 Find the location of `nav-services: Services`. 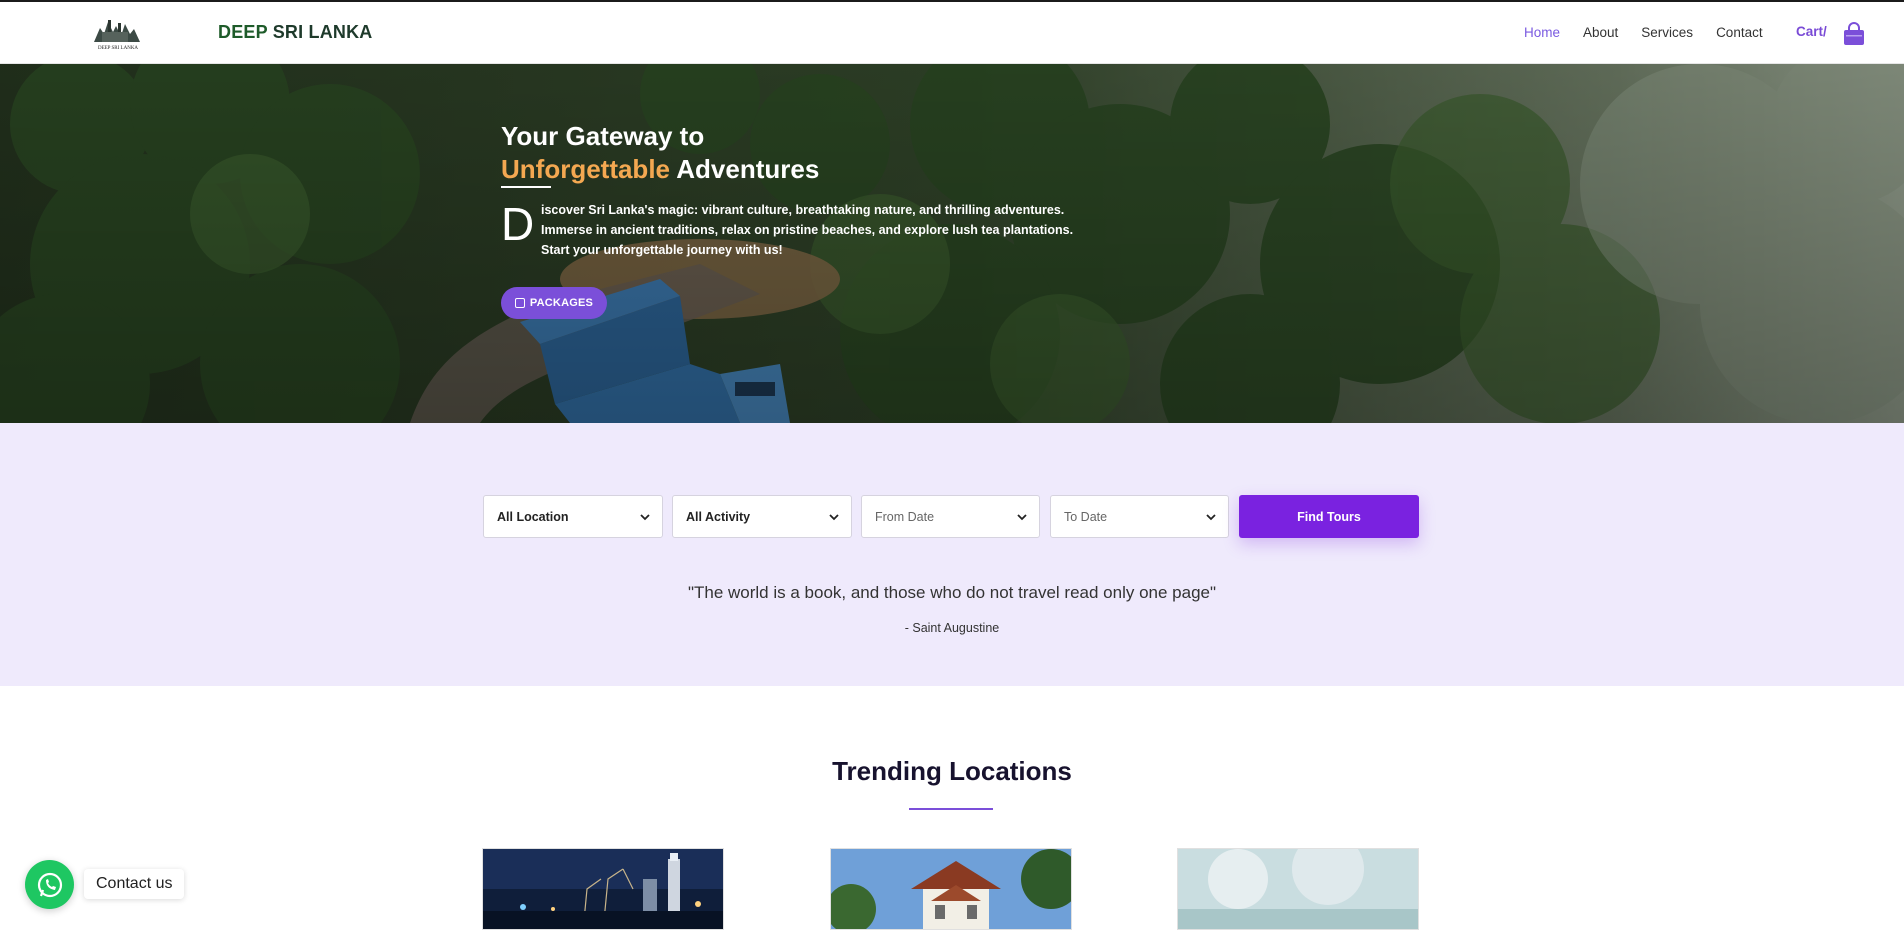

nav-services: Services is located at coordinates (1667, 32).